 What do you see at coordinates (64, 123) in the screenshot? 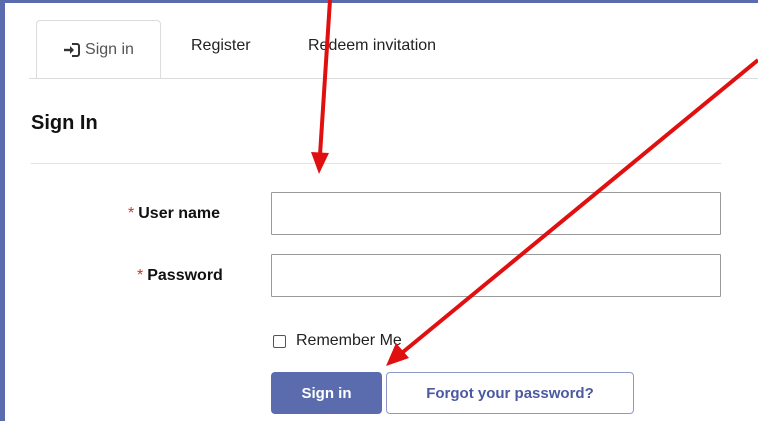
I see `page-title: Sign In` at bounding box center [64, 123].